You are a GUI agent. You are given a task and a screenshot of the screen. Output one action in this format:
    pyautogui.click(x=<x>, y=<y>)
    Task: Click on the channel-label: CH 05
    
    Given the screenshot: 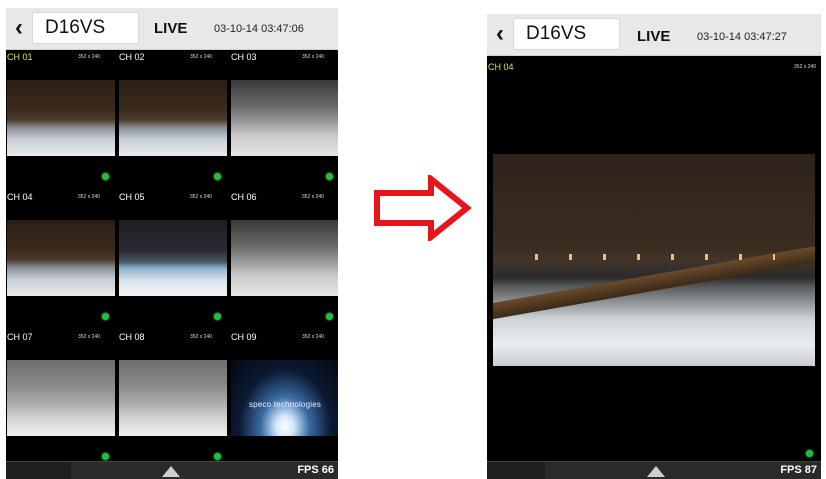 What is the action you would take?
    pyautogui.click(x=132, y=197)
    